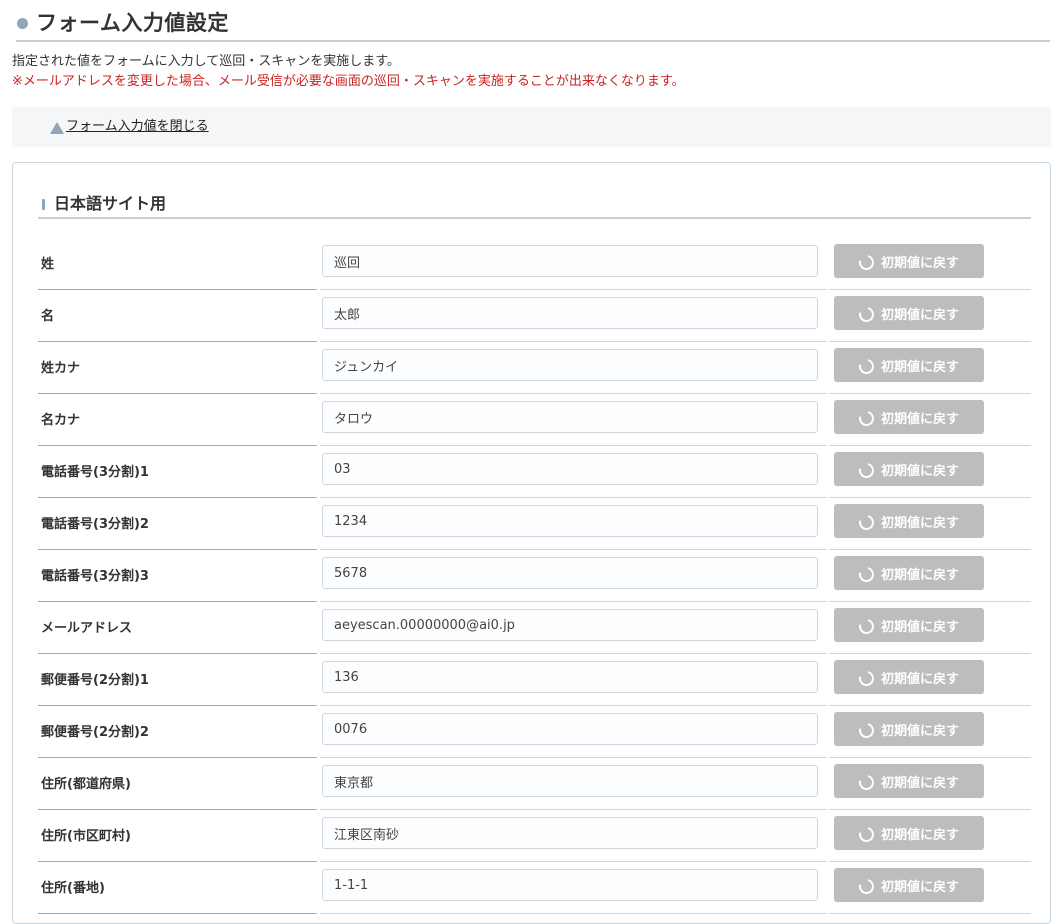 The height and width of the screenshot is (924, 1058). I want to click on field-label-cell: 住所(市区町村), so click(177, 836).